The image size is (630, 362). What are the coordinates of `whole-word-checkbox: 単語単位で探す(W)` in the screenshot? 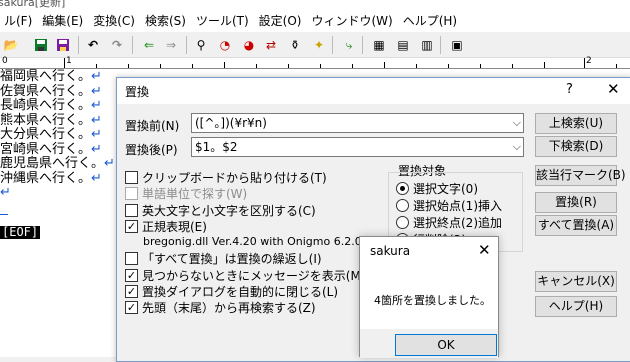 It's located at (186, 193).